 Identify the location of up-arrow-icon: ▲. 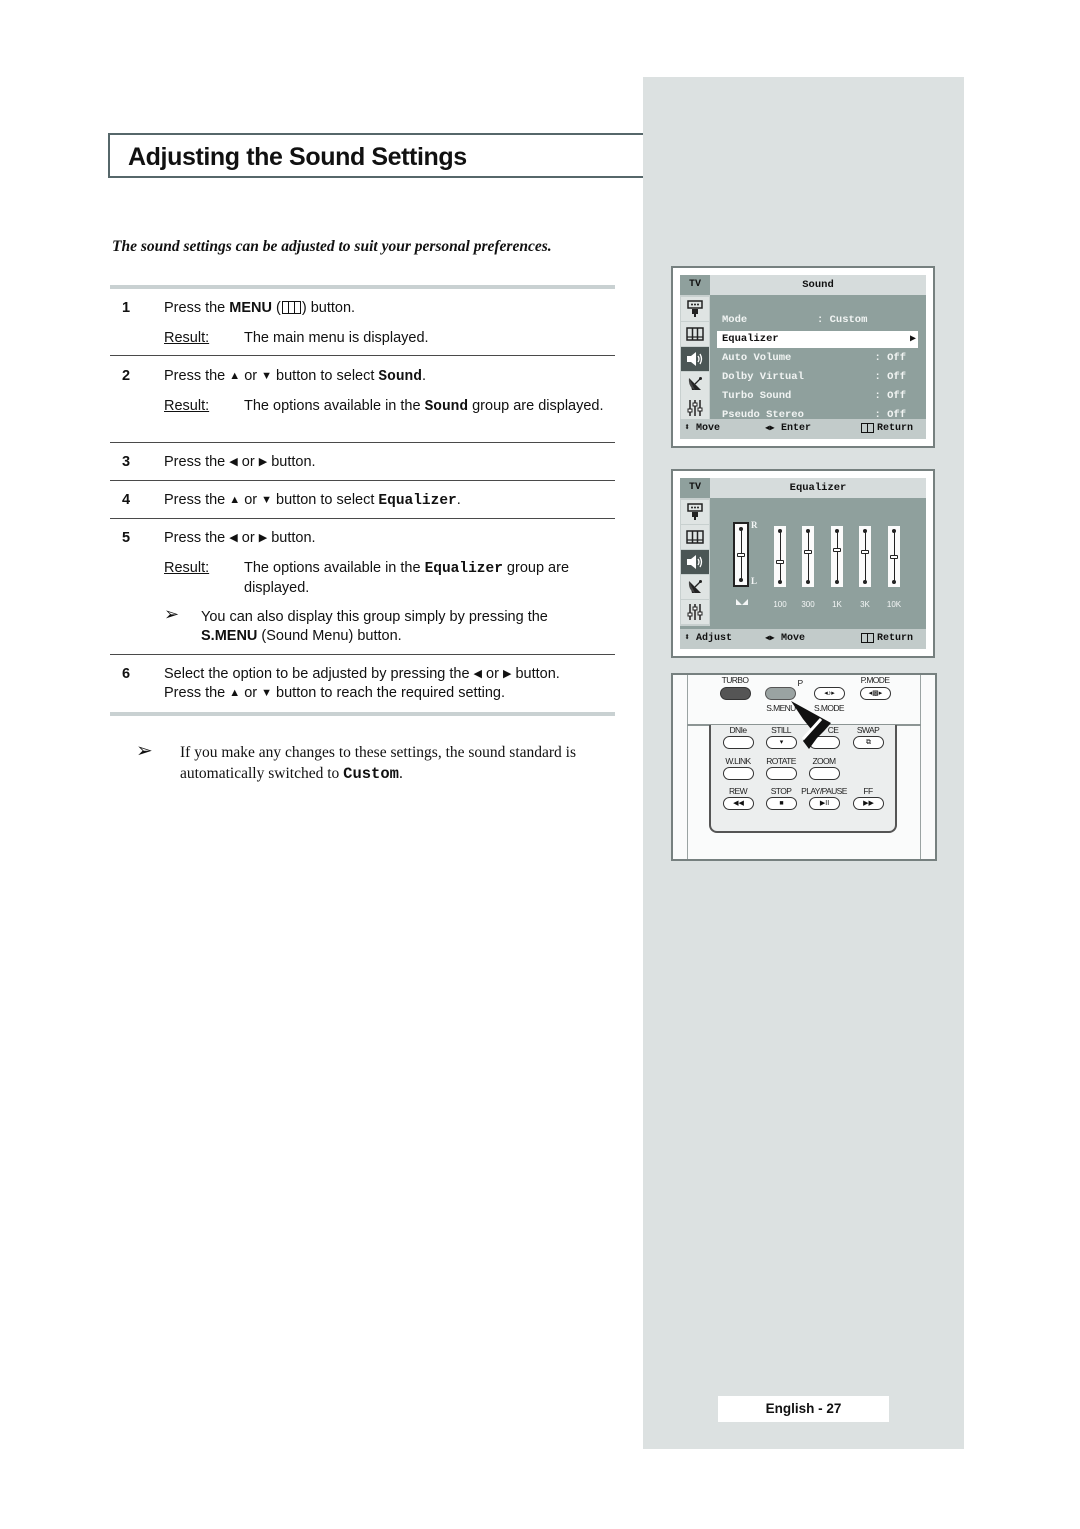
(235, 693).